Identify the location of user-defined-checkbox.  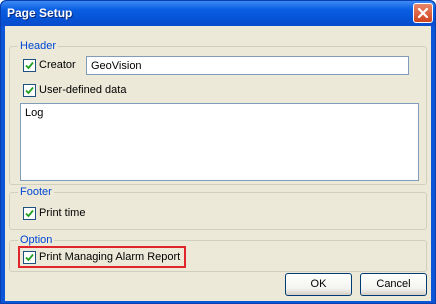
(29, 90).